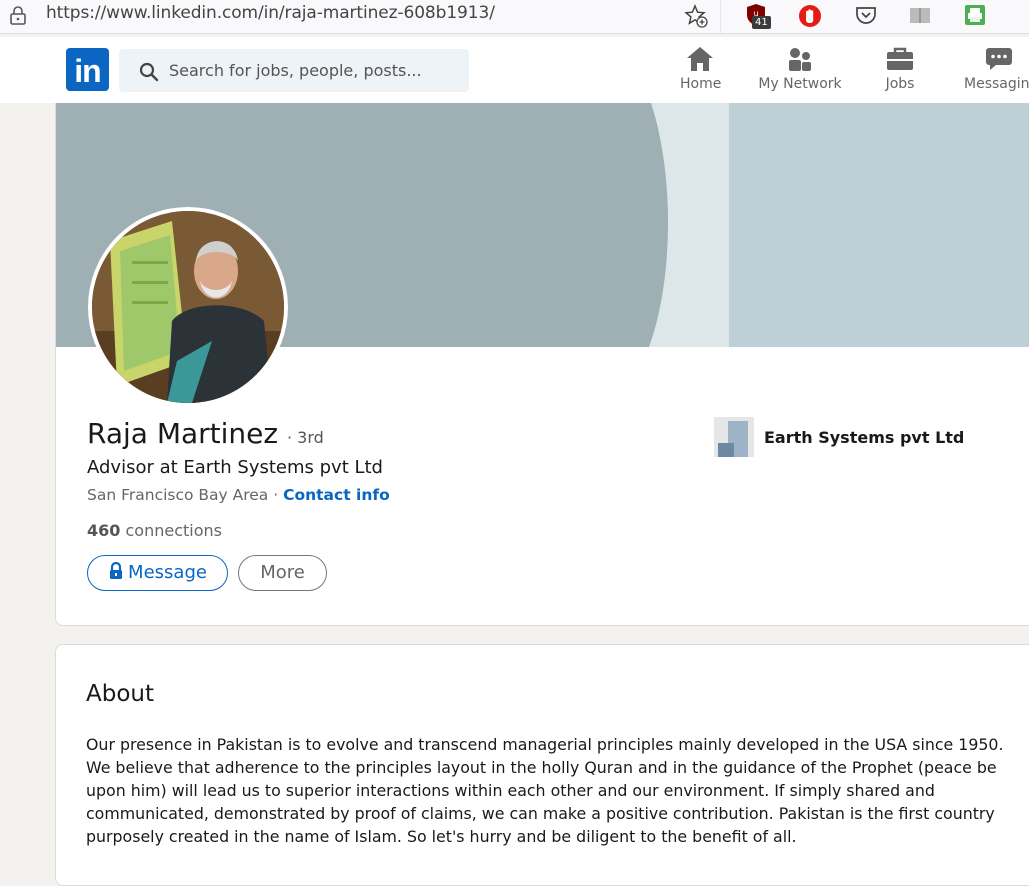 The width and height of the screenshot is (1029, 886). Describe the element at coordinates (305, 437) in the screenshot. I see `connection-degree: · 3rd` at that location.